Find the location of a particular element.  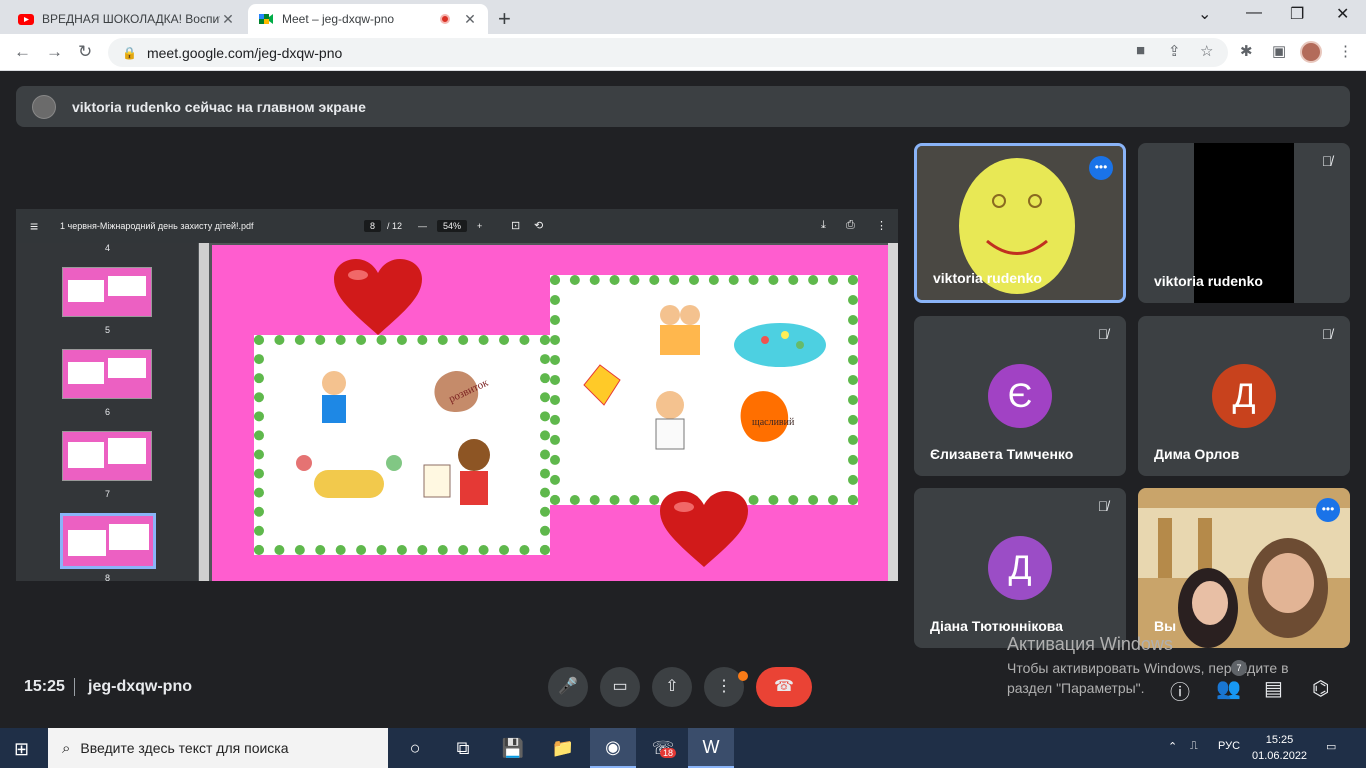

address-bar: 🔒 meet.google.com/jeg-dxqw-pno is located at coordinates (668, 52).